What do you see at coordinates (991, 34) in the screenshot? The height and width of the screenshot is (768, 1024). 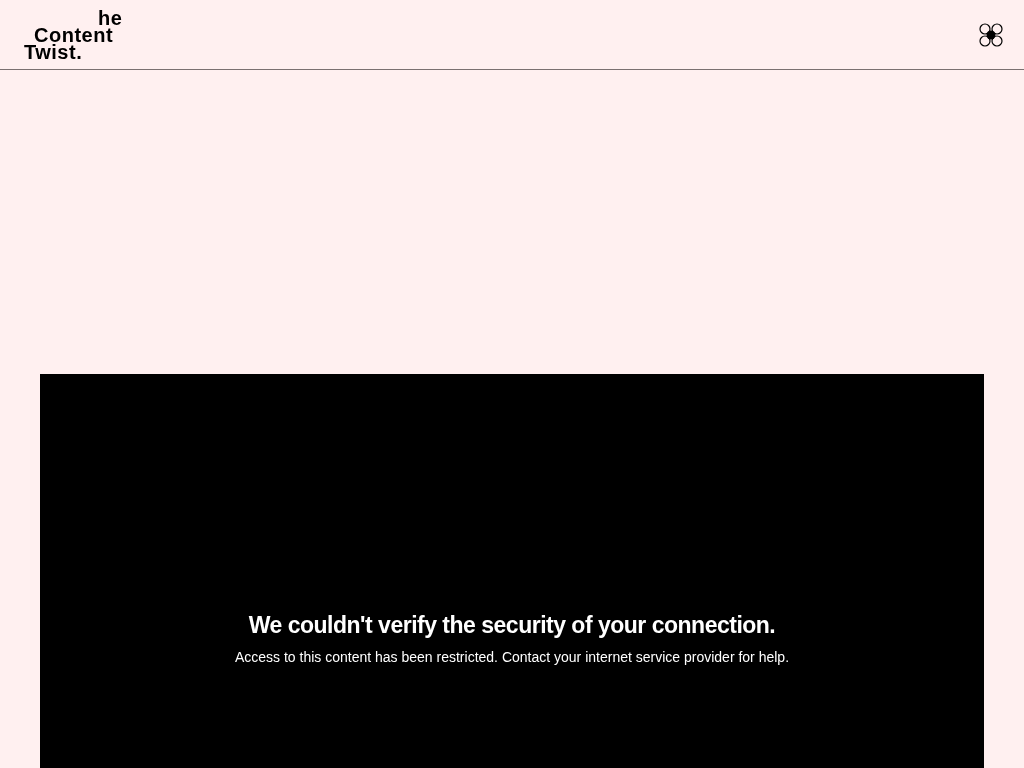 I see `menu-icon` at bounding box center [991, 34].